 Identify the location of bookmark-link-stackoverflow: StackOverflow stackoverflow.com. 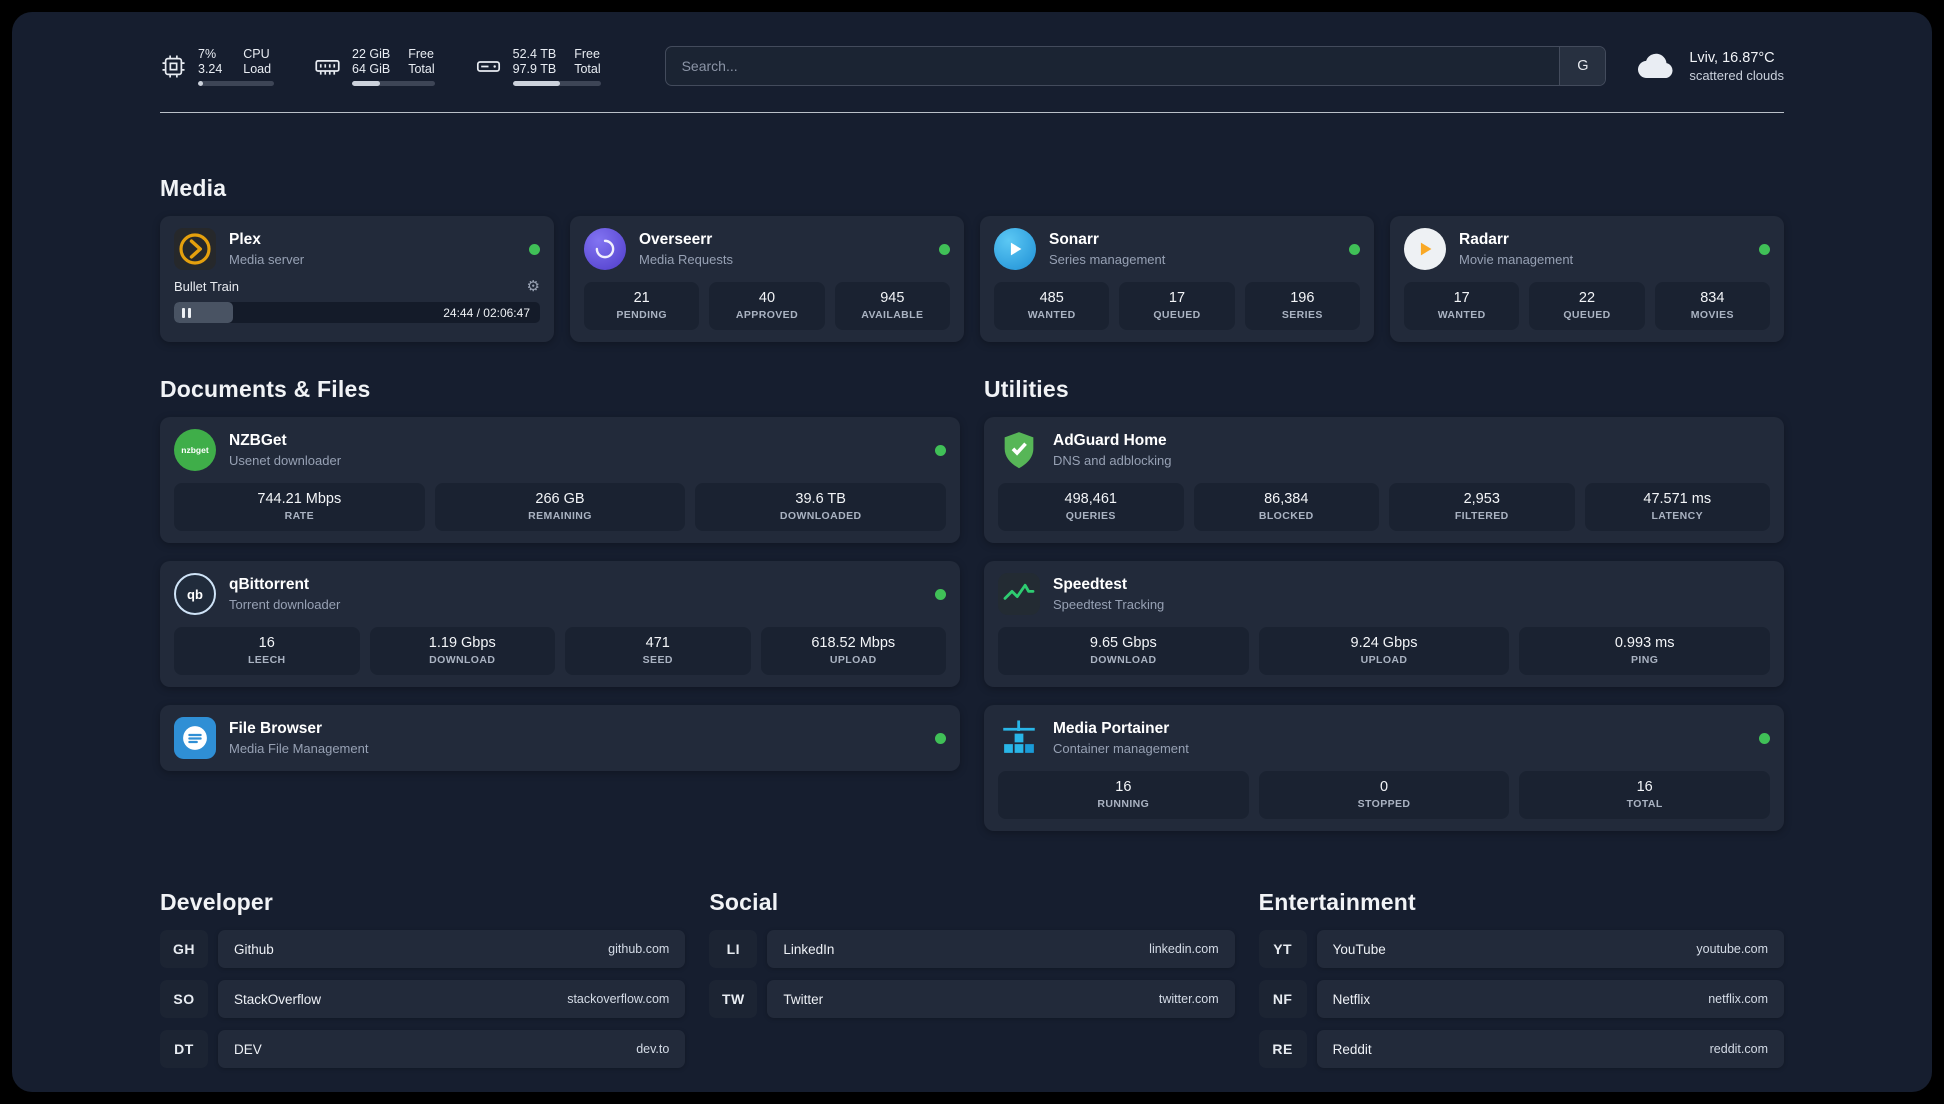
(452, 999).